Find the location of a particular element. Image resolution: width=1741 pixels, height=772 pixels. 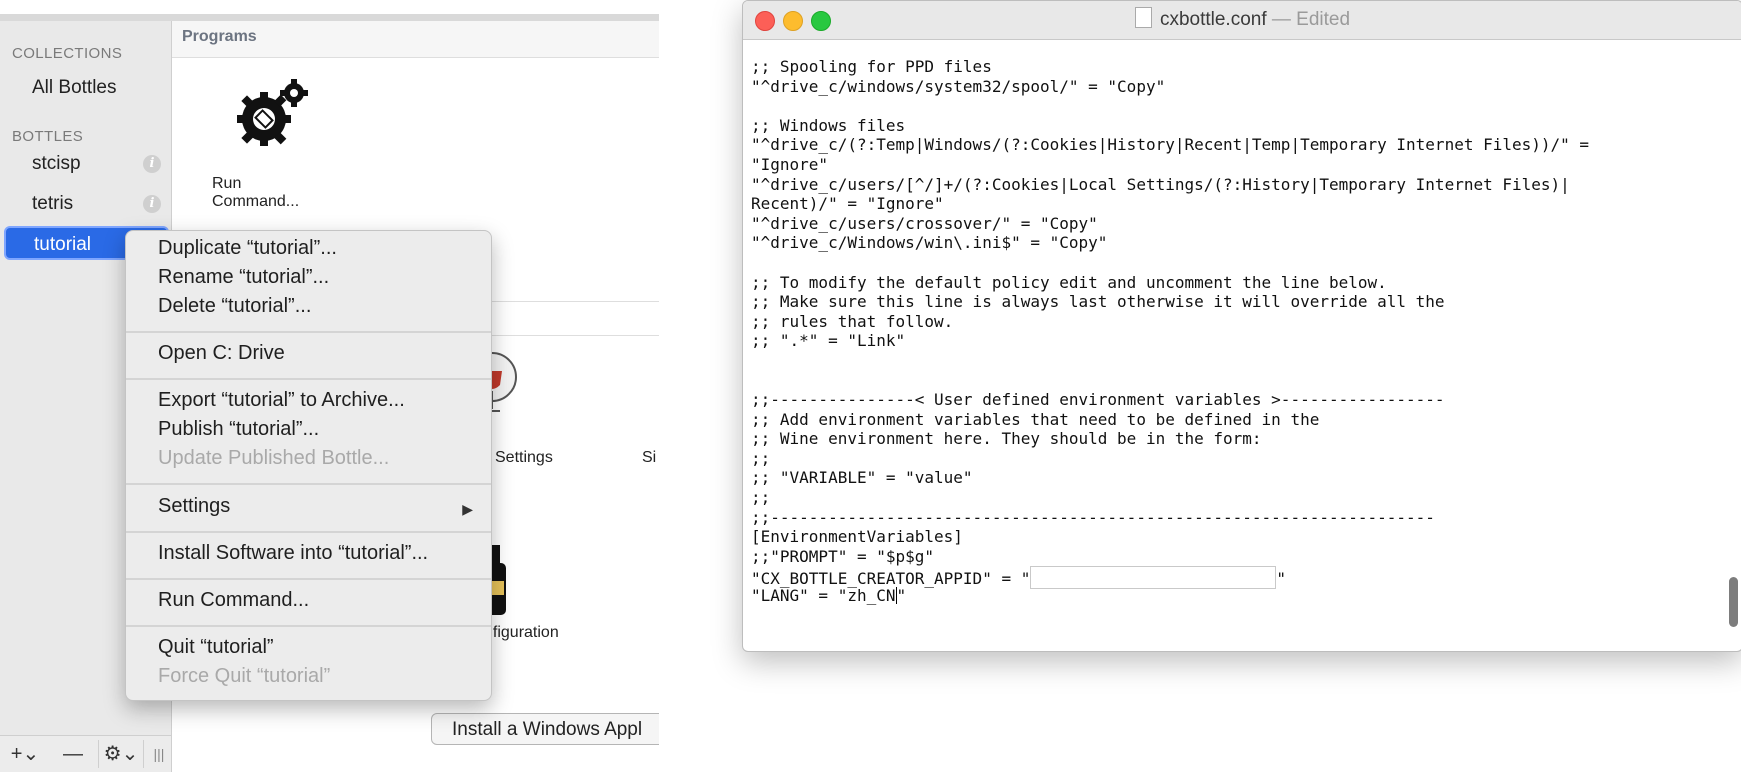

sidebar-item-label: stcisp is located at coordinates (56, 163).